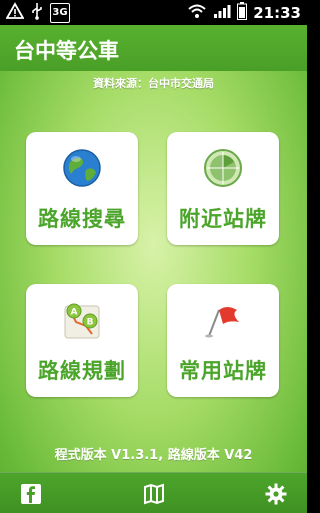  What do you see at coordinates (66, 51) in the screenshot?
I see `app-title: 台中等公車` at bounding box center [66, 51].